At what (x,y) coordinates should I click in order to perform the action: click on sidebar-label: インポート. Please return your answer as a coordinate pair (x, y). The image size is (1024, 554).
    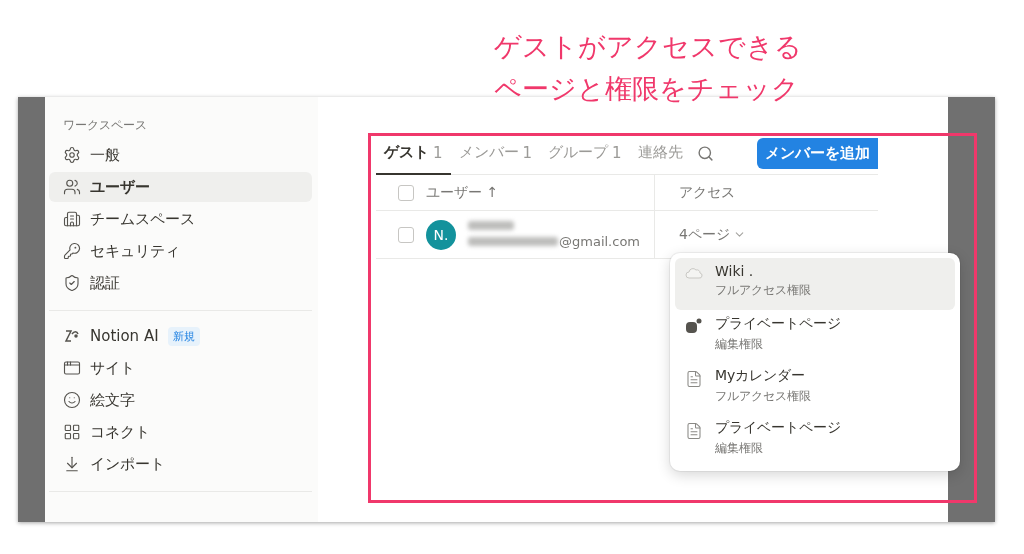
    Looking at the image, I should click on (127, 464).